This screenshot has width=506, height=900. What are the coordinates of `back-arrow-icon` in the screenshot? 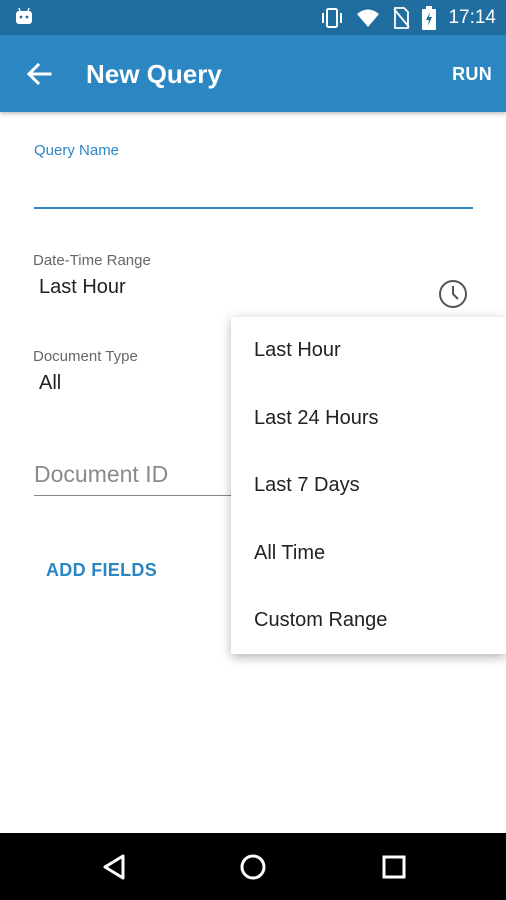 It's located at (39, 74).